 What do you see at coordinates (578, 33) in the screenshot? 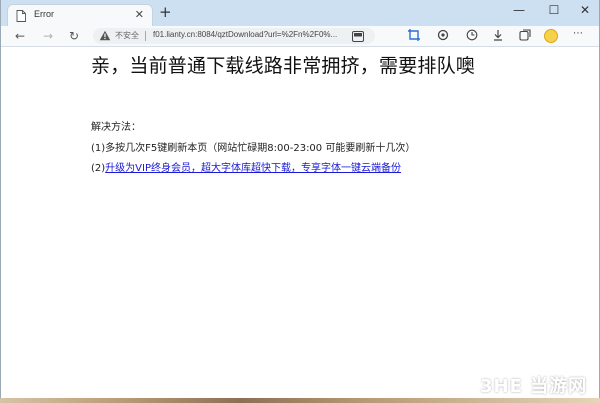
I see `settings-menu-icon: ⋯` at bounding box center [578, 33].